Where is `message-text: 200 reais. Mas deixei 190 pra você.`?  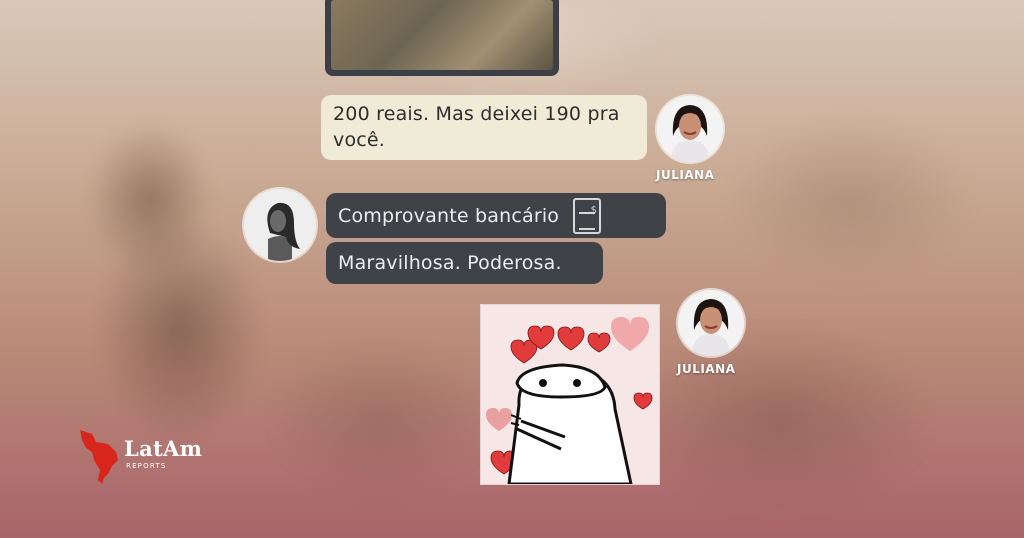 message-text: 200 reais. Mas deixei 190 pra você. is located at coordinates (476, 127).